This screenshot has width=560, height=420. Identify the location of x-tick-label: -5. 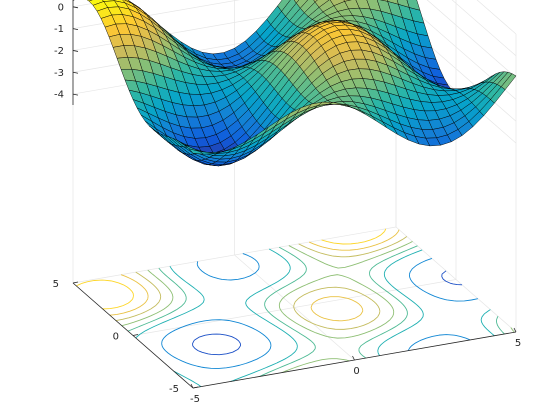
(195, 399).